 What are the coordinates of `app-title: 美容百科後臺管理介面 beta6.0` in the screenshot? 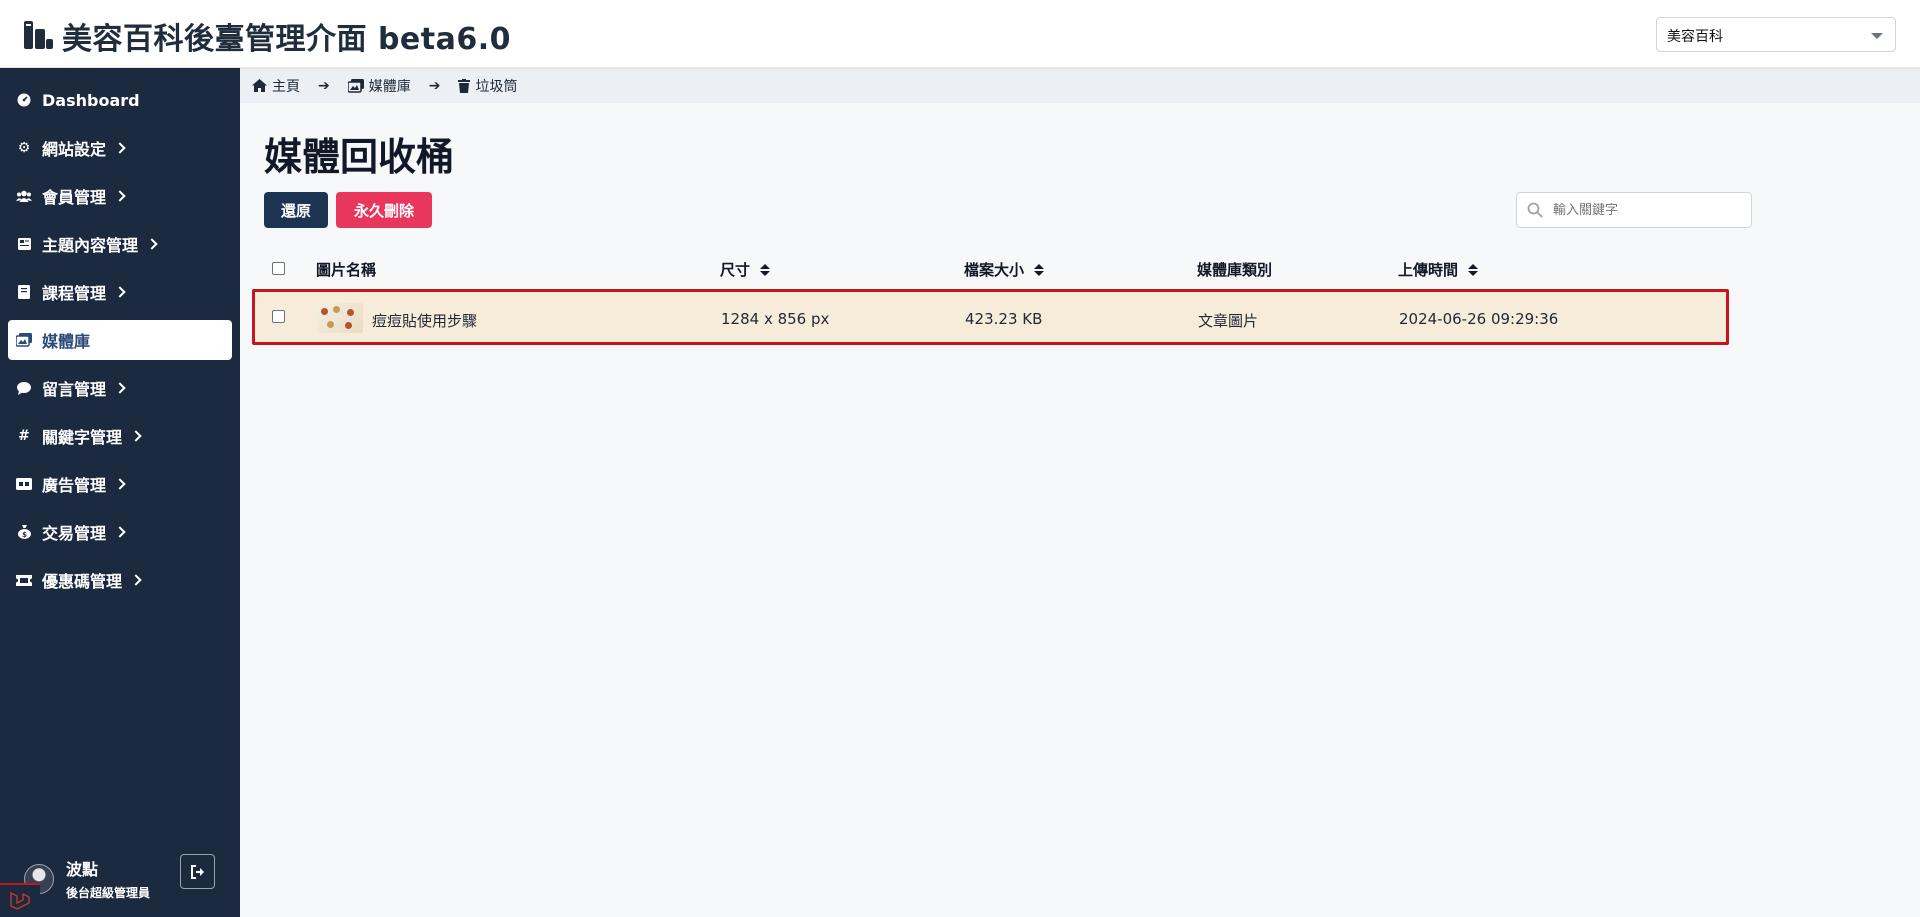 It's located at (286, 39).